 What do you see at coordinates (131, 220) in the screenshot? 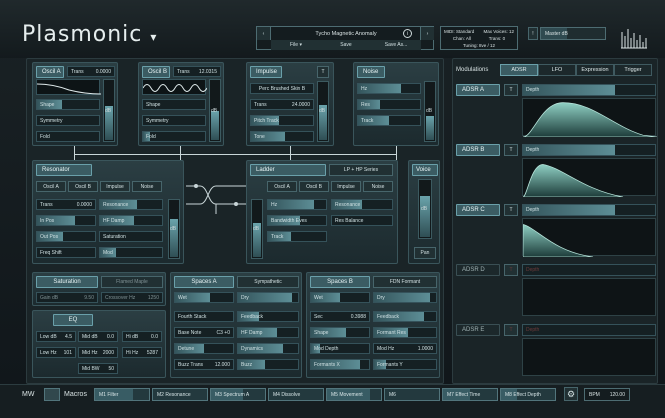
I see `resonator-hf-damp: HF Damp` at bounding box center [131, 220].